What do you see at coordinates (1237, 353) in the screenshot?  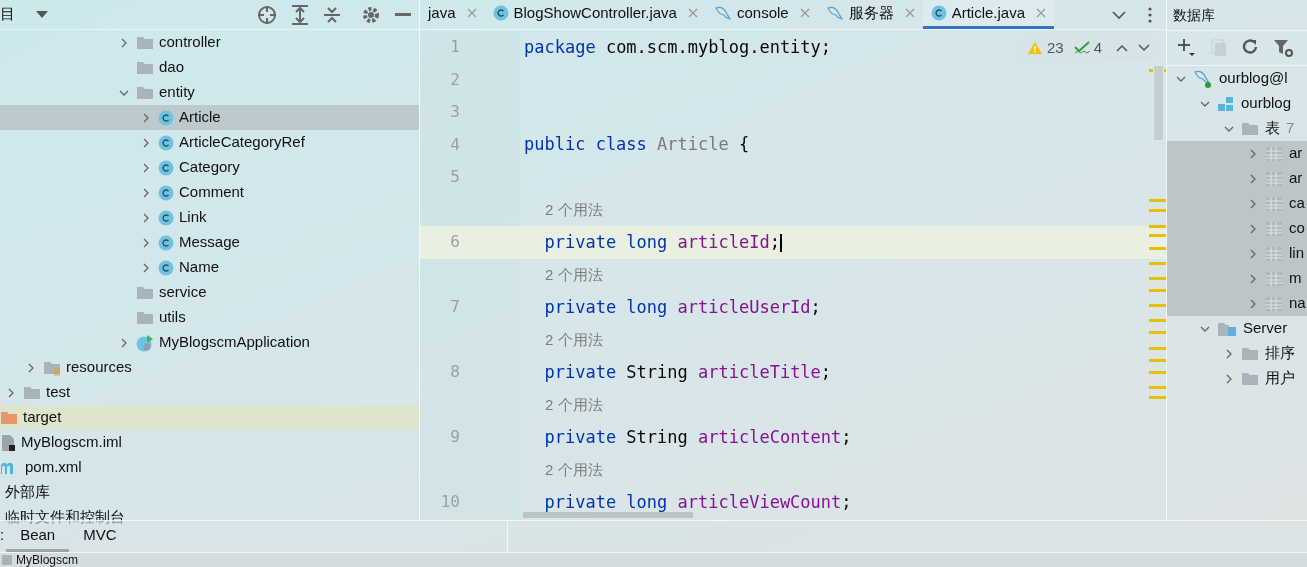 I see `tree-item: 排序` at bounding box center [1237, 353].